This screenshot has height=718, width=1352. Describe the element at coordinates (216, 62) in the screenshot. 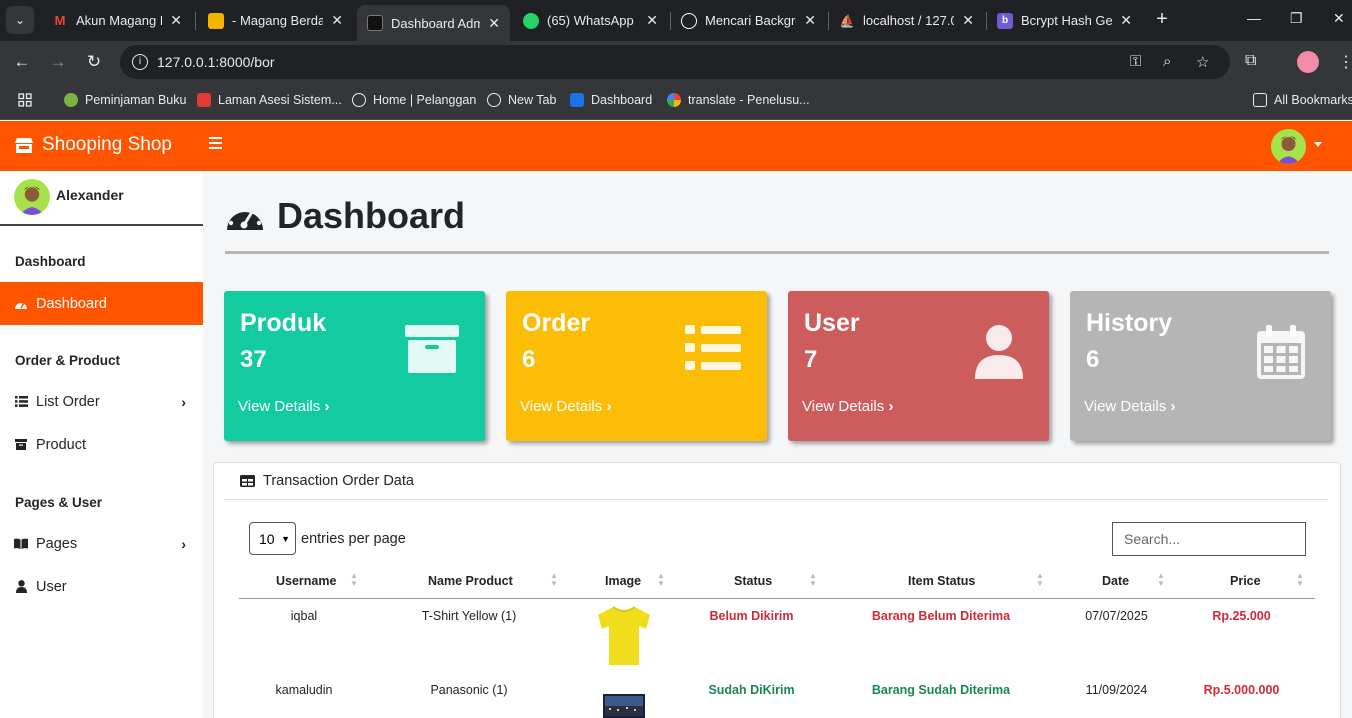

I see `url-text: 127.0.0.1:8000/bor` at that location.